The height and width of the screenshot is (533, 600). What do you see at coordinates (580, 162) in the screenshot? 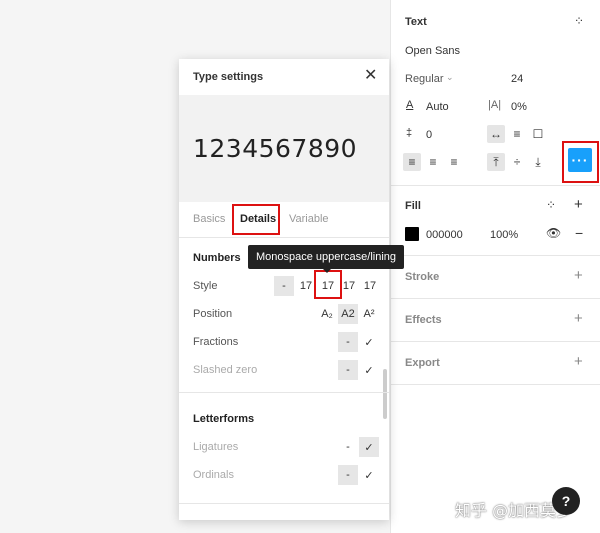
I see `highlight-box` at bounding box center [580, 162].